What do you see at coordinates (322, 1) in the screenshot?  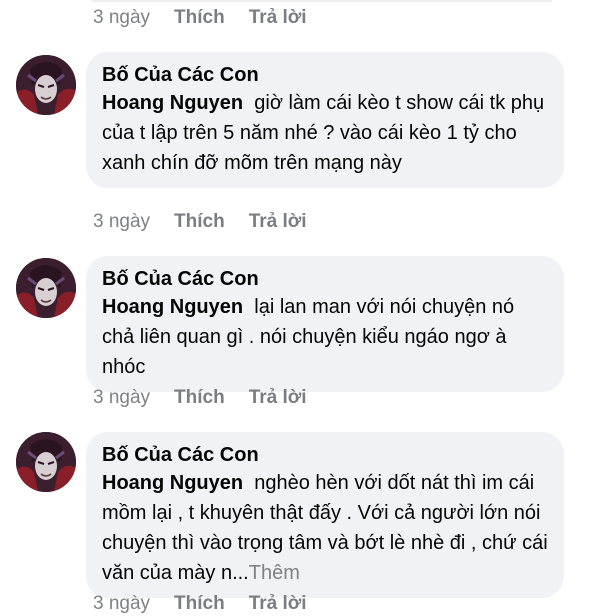 I see `divider` at bounding box center [322, 1].